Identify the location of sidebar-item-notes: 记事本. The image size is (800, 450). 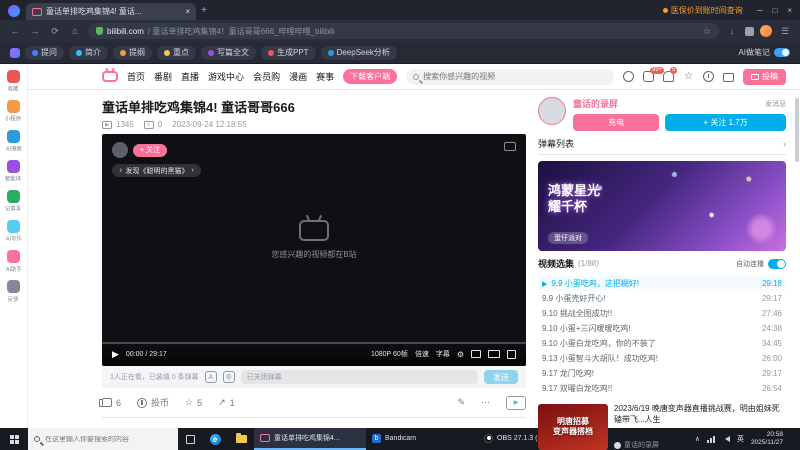
(13, 201).